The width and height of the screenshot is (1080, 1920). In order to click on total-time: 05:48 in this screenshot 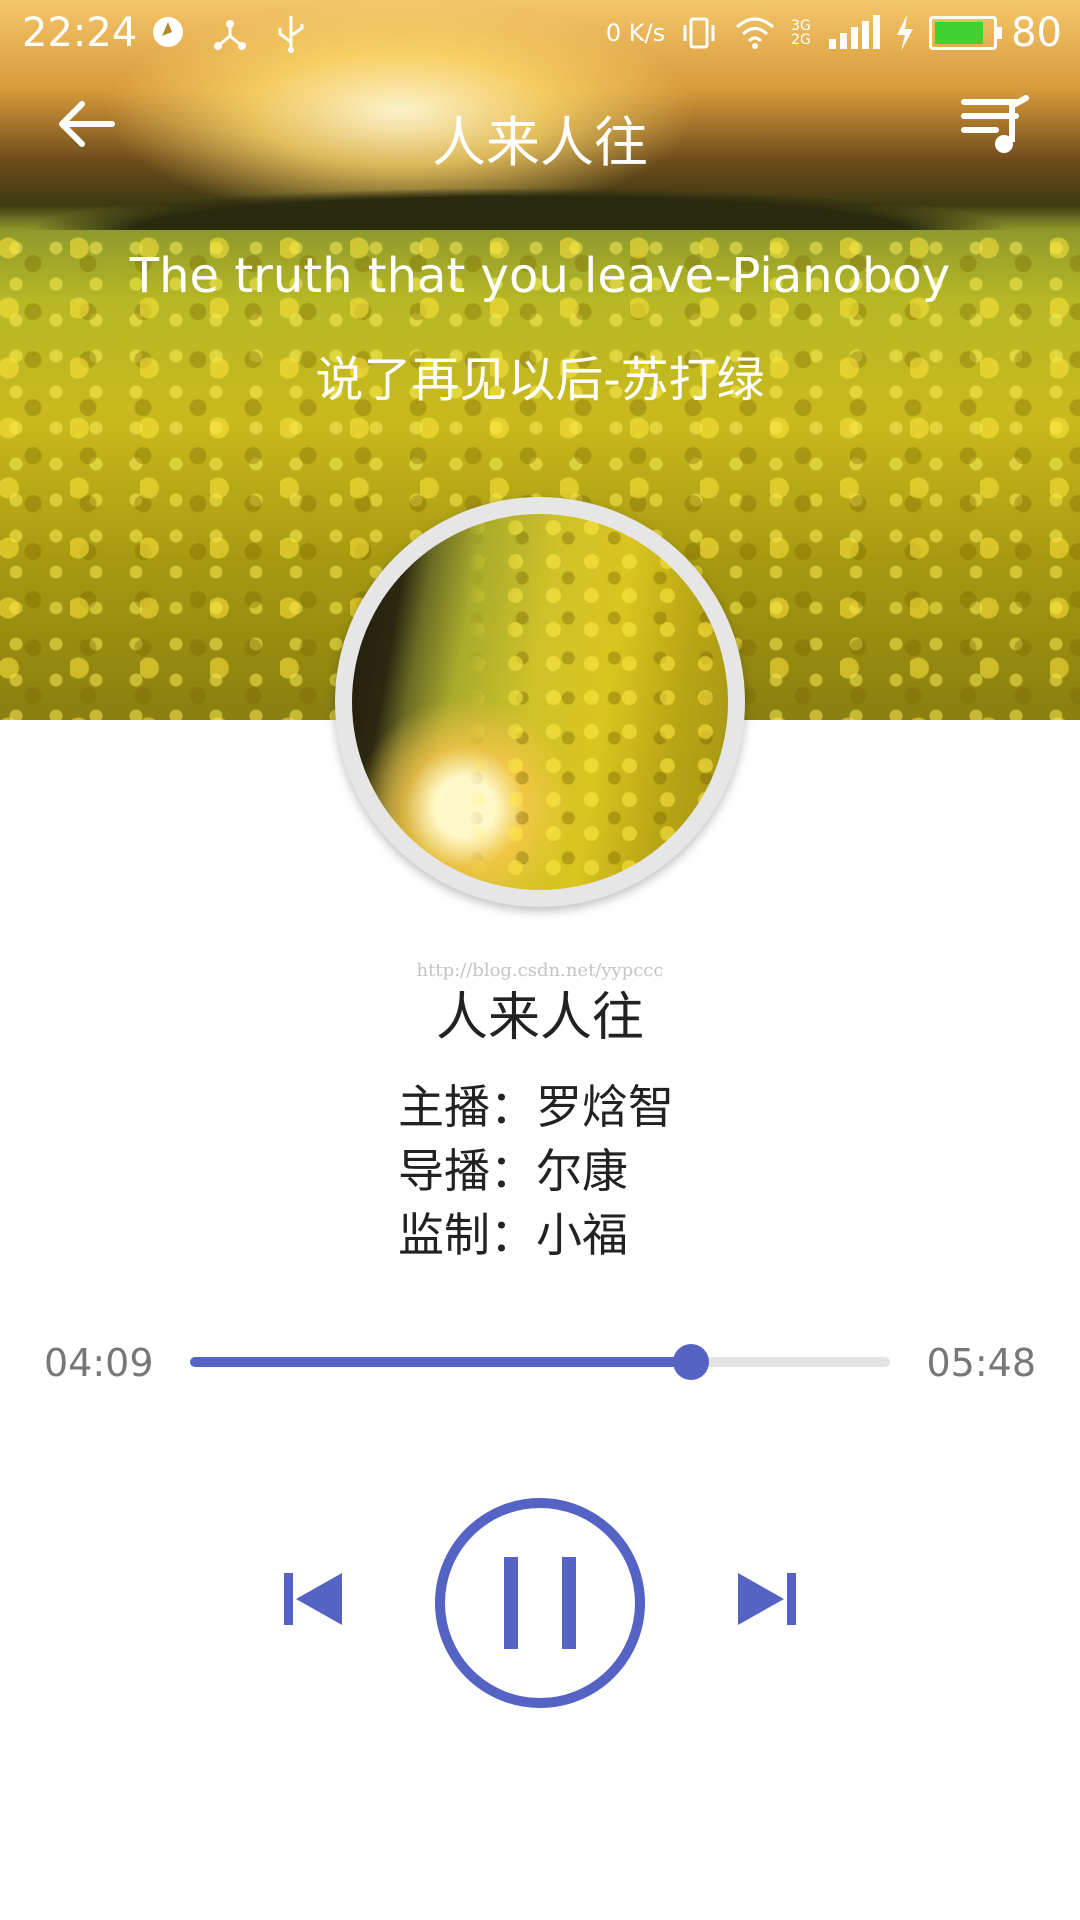, I will do `click(981, 1363)`.